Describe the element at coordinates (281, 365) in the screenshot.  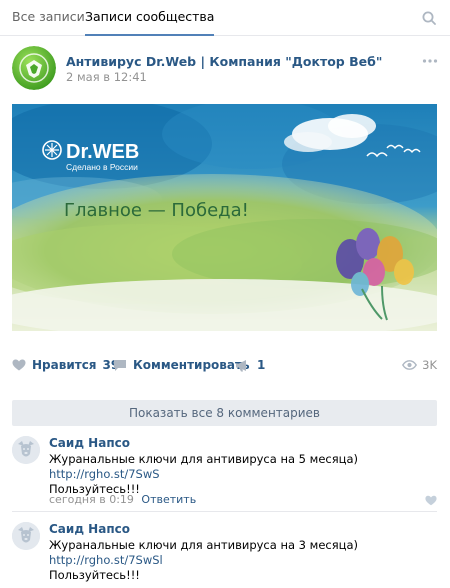
I see `comment-button: Комментировать` at that location.